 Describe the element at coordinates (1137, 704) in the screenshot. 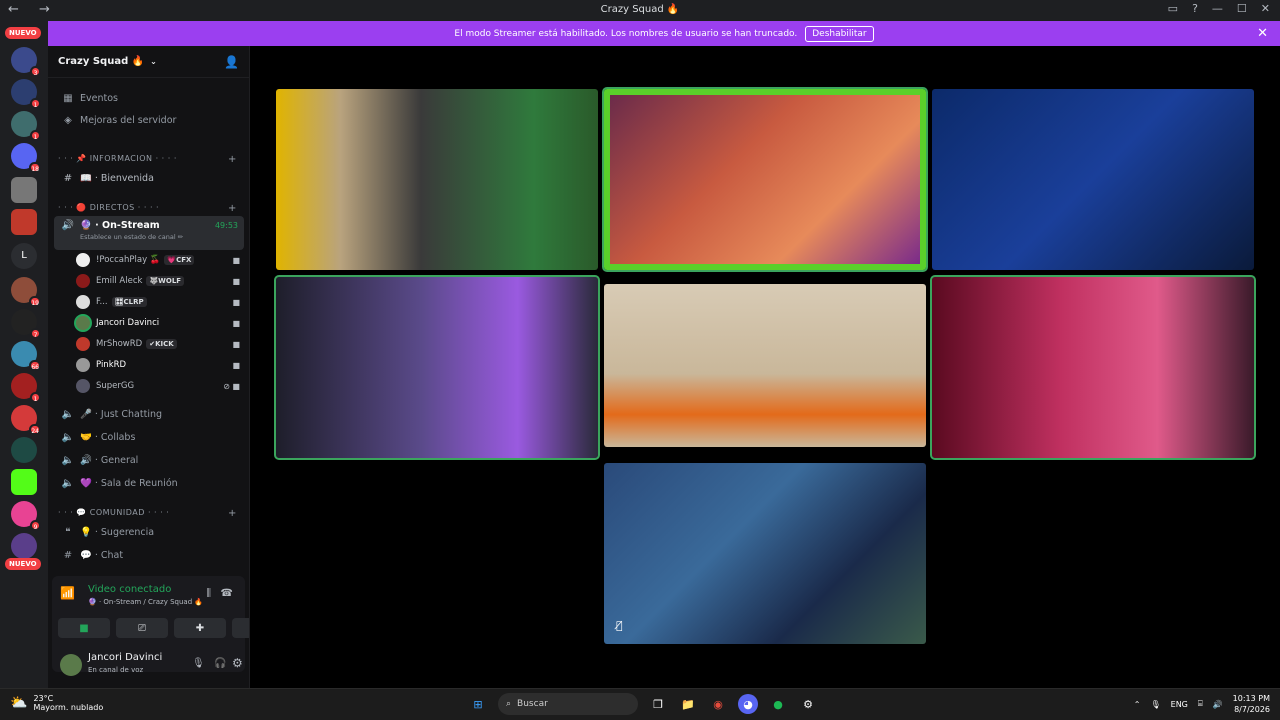

I see `chevron-up-icon: ⌃` at that location.